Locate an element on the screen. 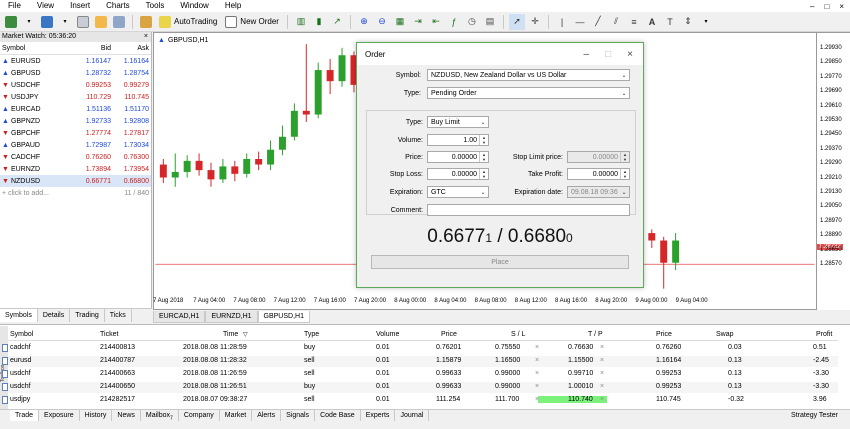 The width and height of the screenshot is (850, 429). tab-chart-gbpusd: GBPUSD,H1 is located at coordinates (283, 317).